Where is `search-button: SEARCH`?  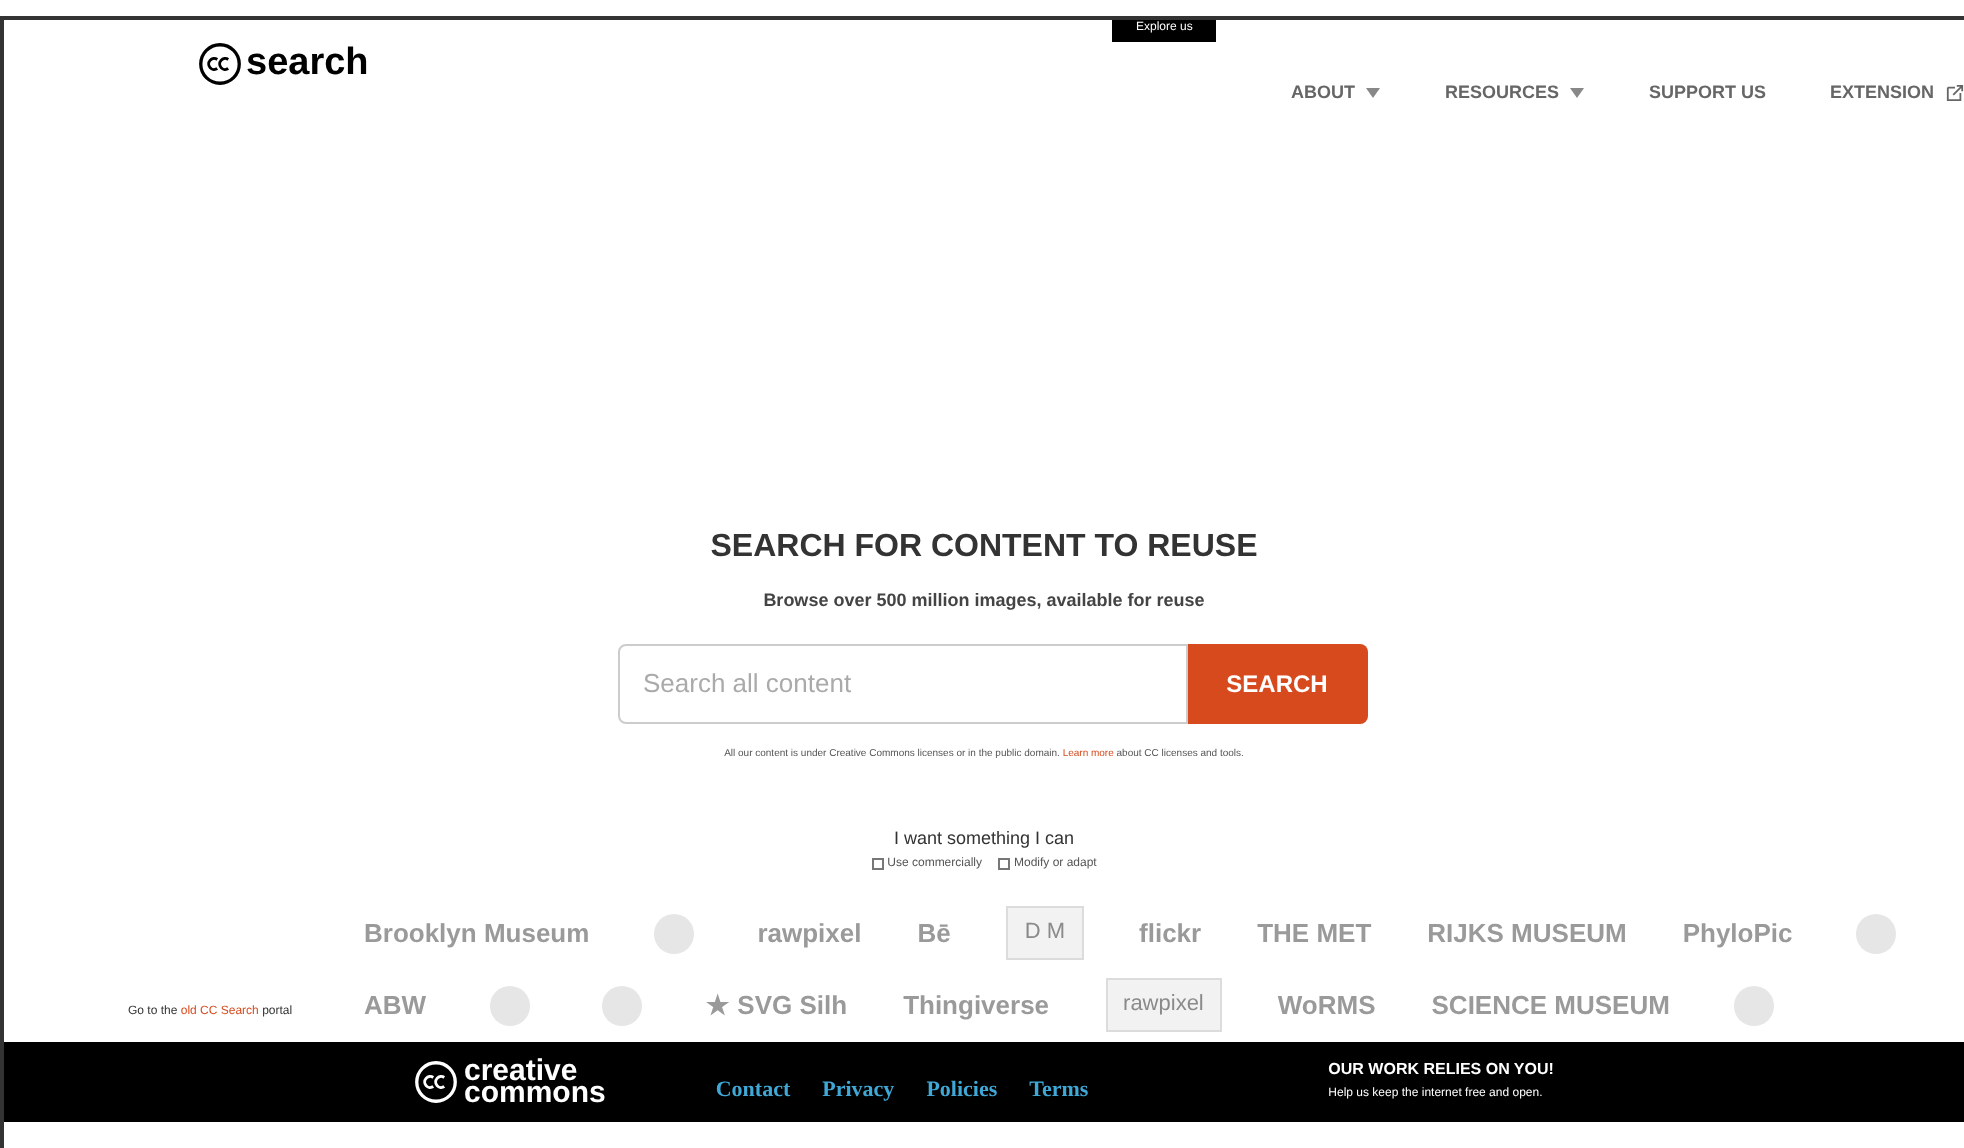 search-button: SEARCH is located at coordinates (1277, 683).